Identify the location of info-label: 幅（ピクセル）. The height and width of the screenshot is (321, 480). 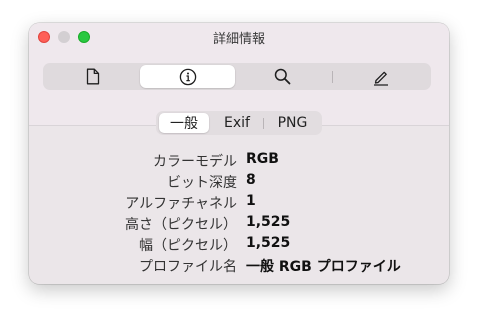
(188, 246).